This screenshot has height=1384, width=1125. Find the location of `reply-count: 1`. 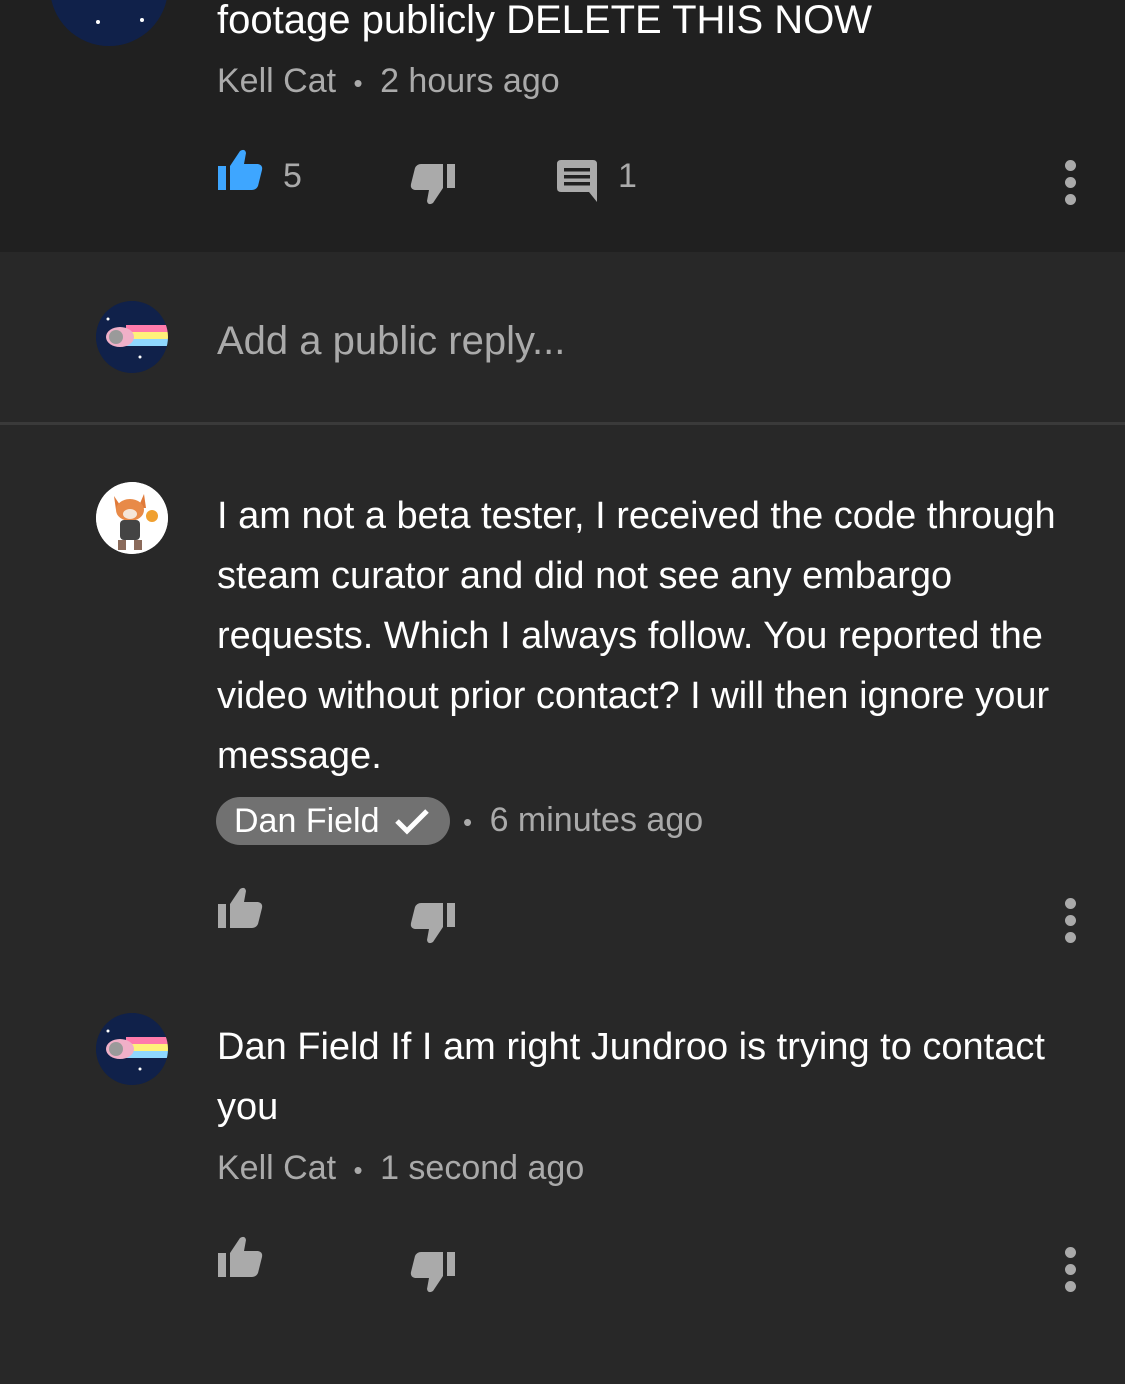

reply-count: 1 is located at coordinates (627, 176).